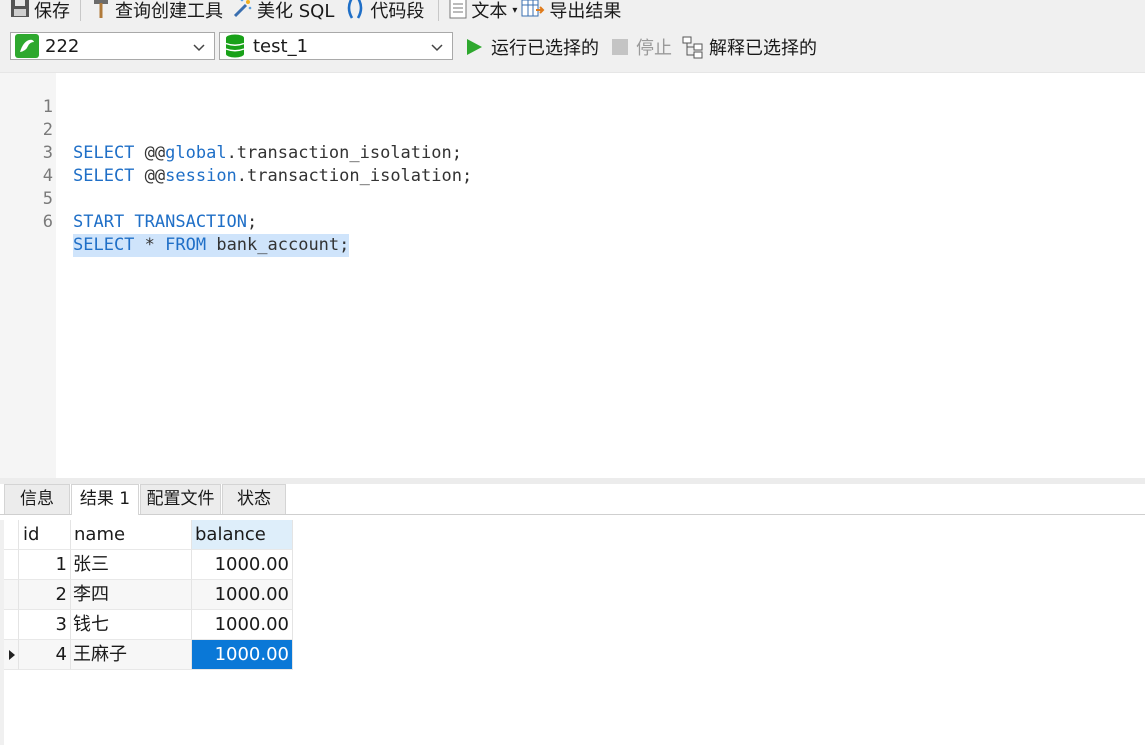 This screenshot has width=1145, height=745. What do you see at coordinates (61, 594) in the screenshot?
I see `cell-value: 2` at bounding box center [61, 594].